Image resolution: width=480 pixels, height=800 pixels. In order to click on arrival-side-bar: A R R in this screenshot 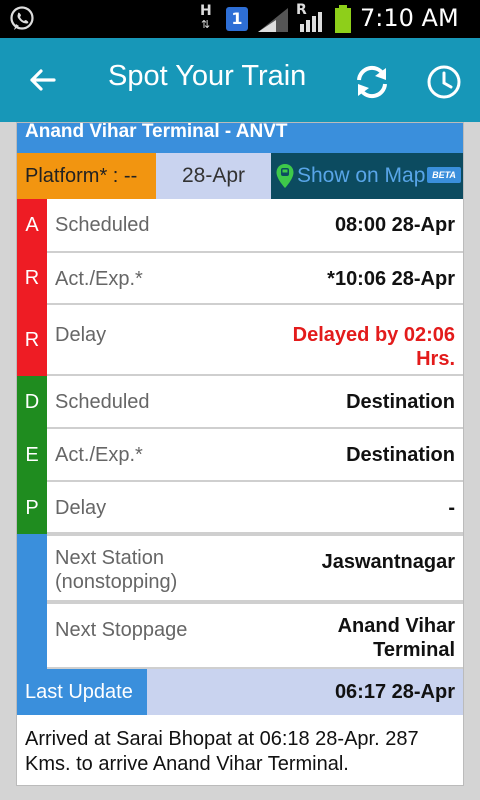, I will do `click(32, 287)`.